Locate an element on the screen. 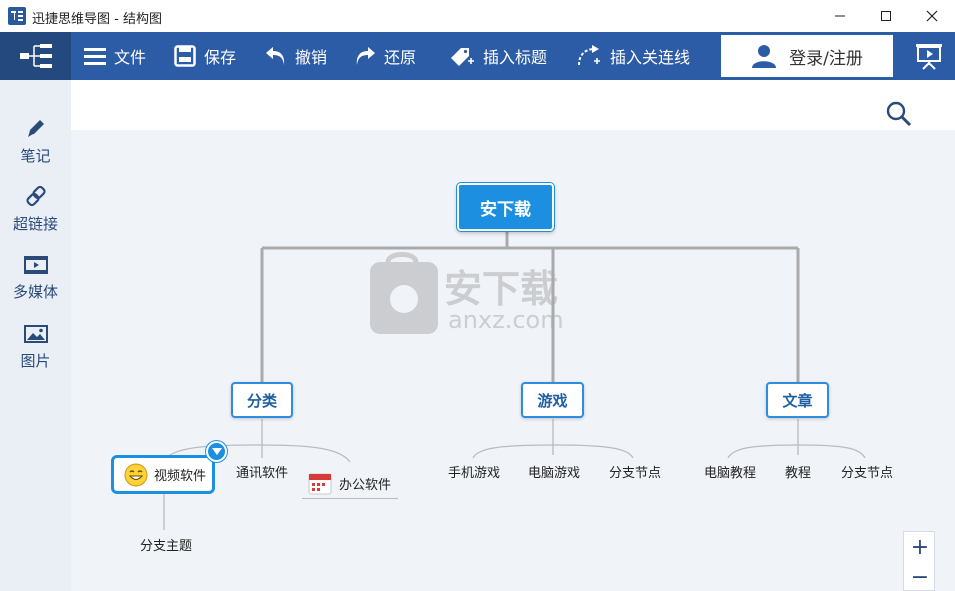 This screenshot has height=591, width=955. topic-video-software-selected: 视频软件 is located at coordinates (163, 474).